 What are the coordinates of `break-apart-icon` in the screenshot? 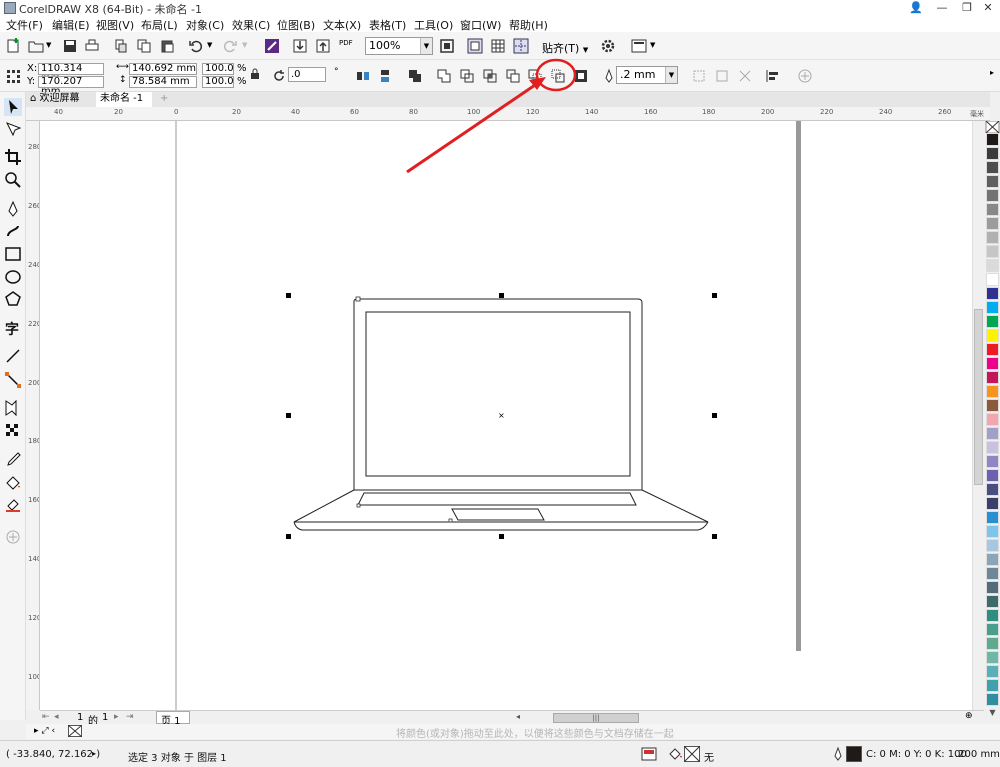 It's located at (699, 76).